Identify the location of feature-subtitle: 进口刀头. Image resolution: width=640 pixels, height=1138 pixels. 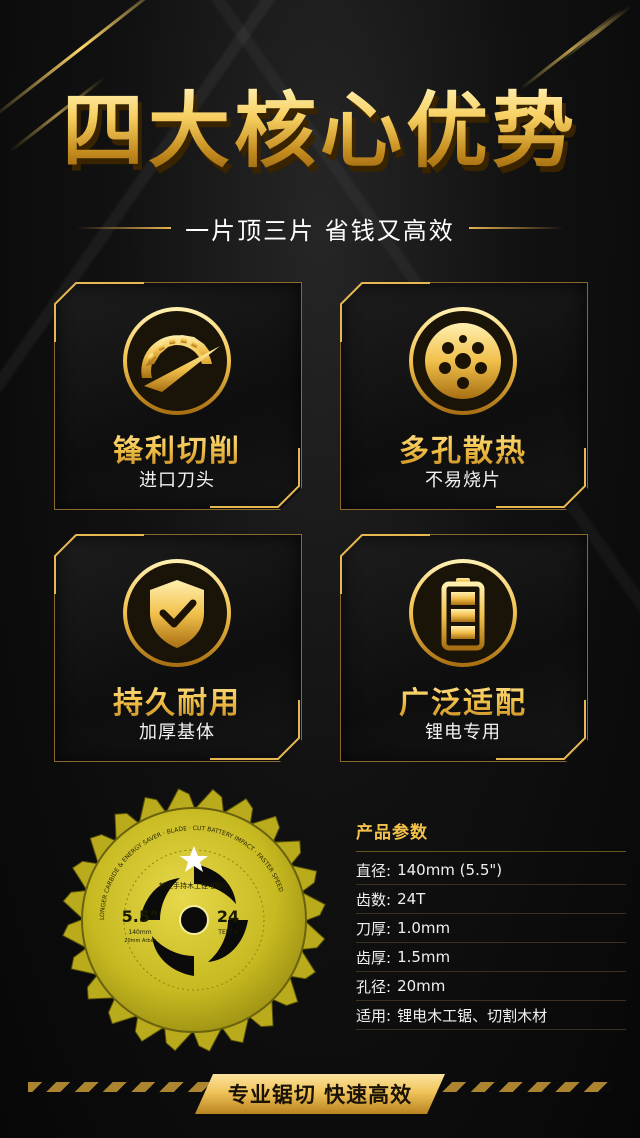
(177, 480).